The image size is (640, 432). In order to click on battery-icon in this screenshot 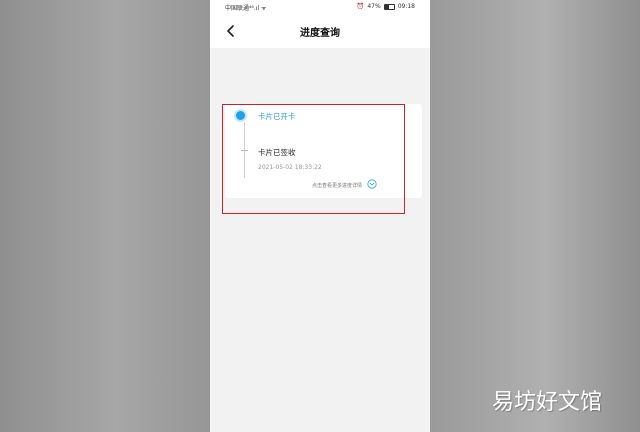, I will do `click(389, 6)`.